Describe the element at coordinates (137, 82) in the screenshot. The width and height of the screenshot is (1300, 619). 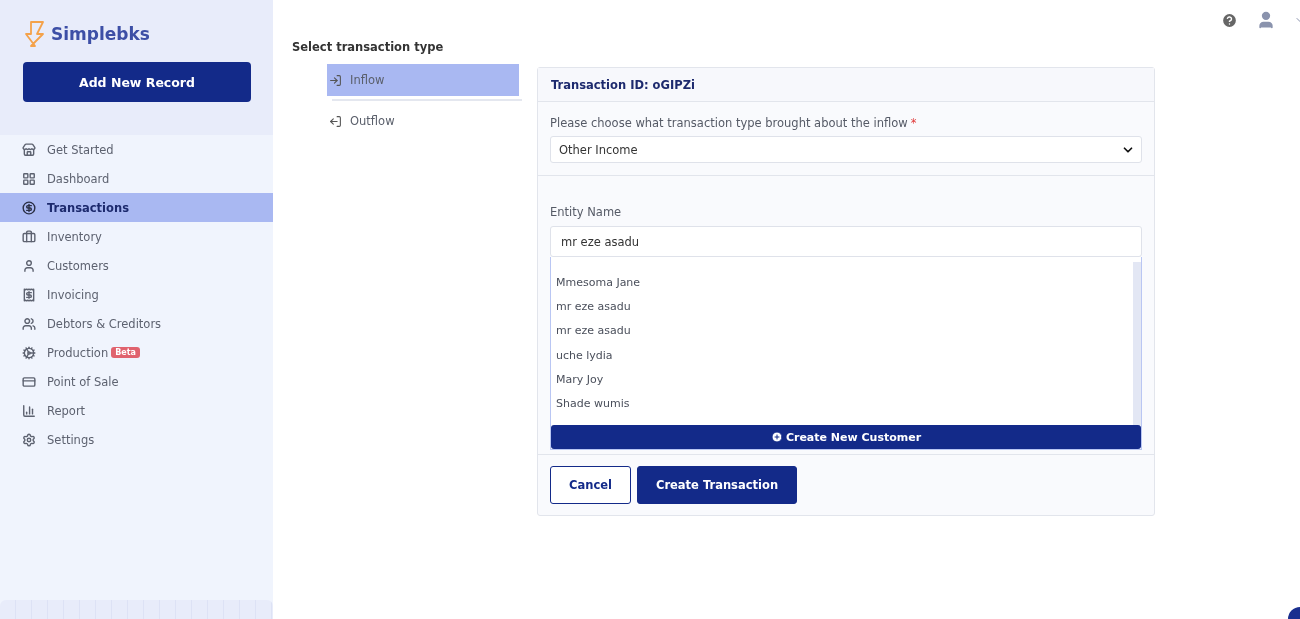
I see `add-record-button: Add New Record` at that location.